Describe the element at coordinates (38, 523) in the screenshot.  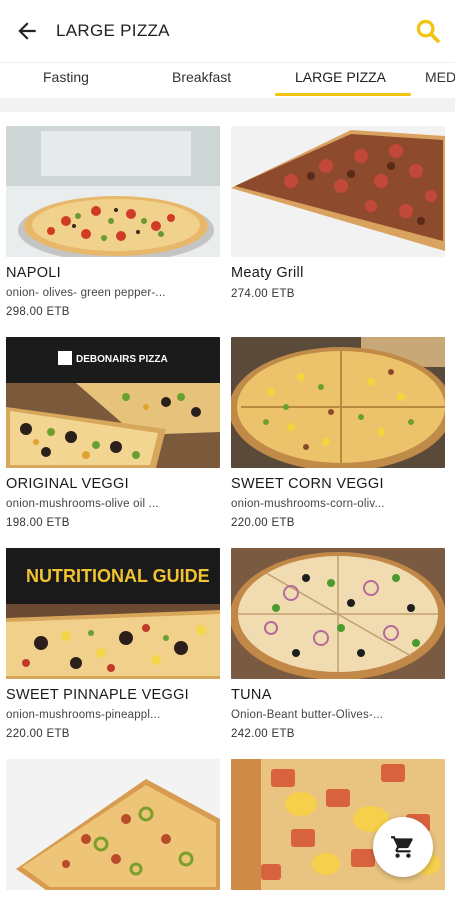
I see `product-price: 198.00 ETB` at that location.